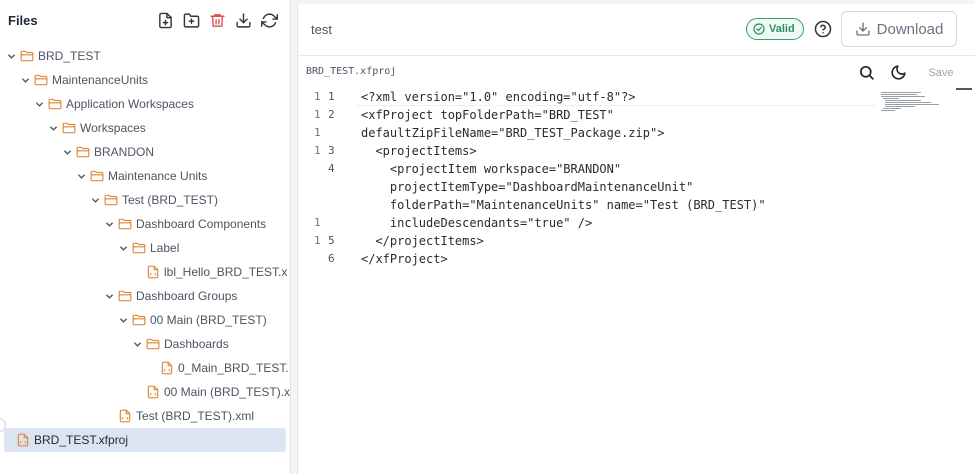 Image resolution: width=975 pixels, height=474 pixels. Describe the element at coordinates (598, 241) in the screenshot. I see `code-line: 15 </projectItems>` at that location.